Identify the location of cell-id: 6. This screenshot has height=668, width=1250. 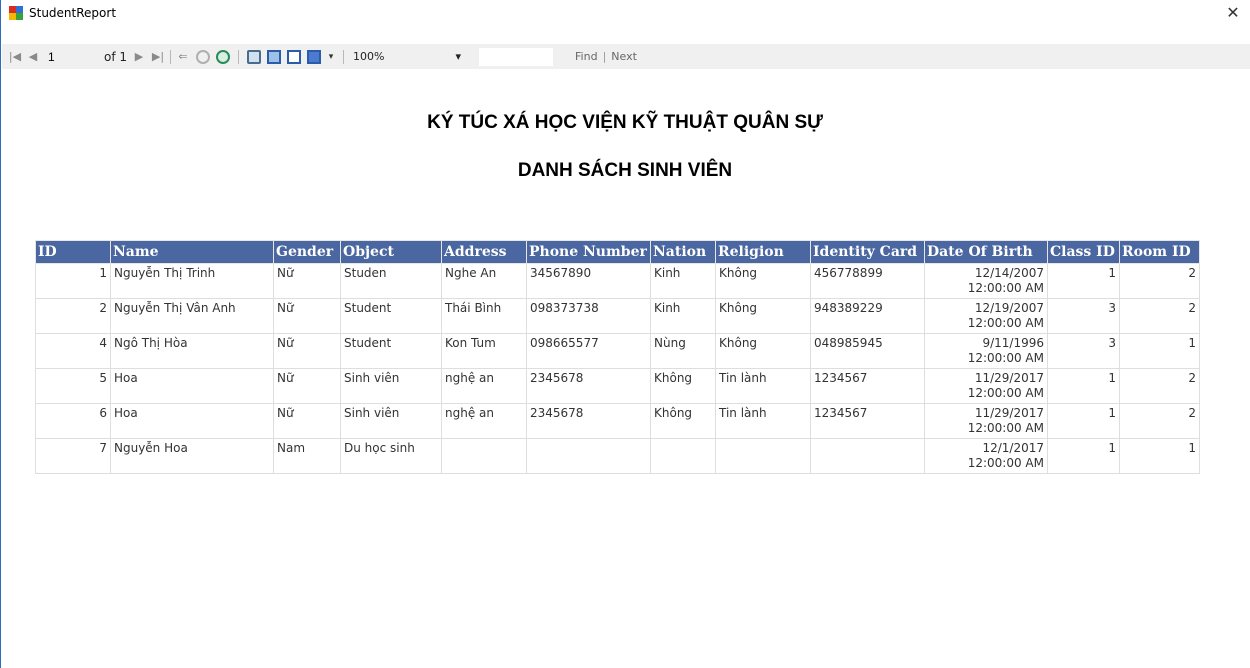
(73, 421).